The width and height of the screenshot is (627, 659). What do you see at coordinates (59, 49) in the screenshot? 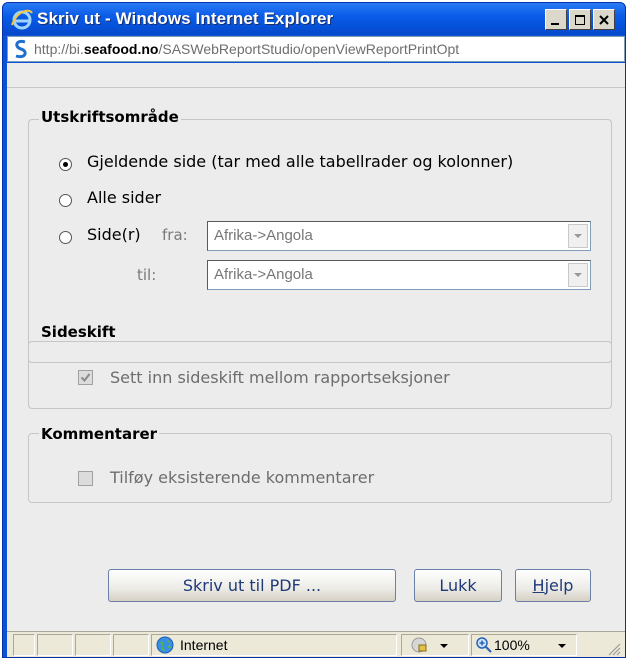
I see `address-prefix: http://bi.` at bounding box center [59, 49].